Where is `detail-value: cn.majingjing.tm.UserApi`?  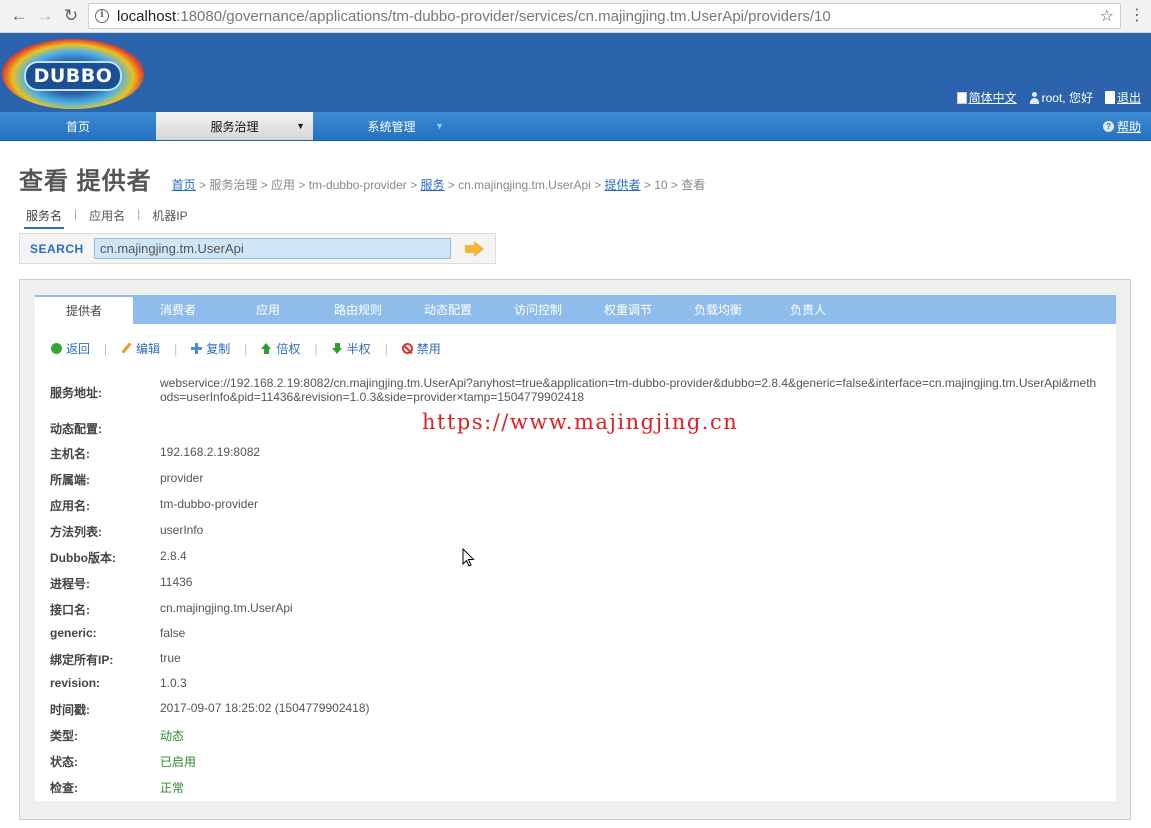
detail-value: cn.majingjing.tm.UserApi is located at coordinates (226, 608).